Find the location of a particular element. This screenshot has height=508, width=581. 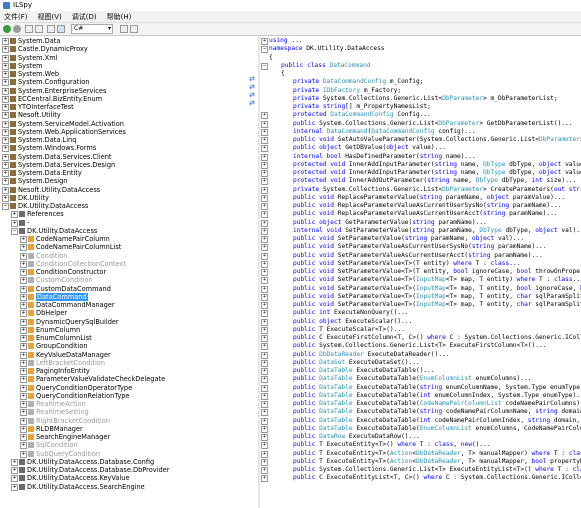

search-icon is located at coordinates (134, 29).